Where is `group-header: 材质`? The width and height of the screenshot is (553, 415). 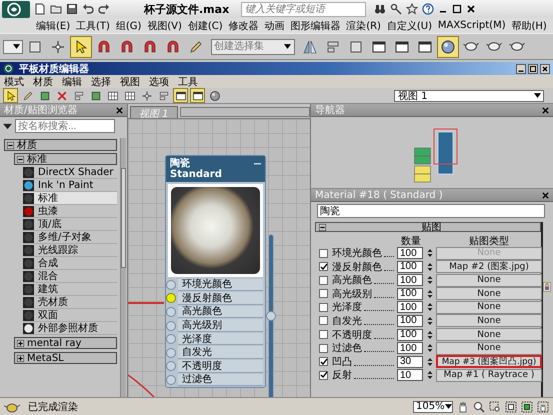 group-header: 材质 is located at coordinates (60, 145).